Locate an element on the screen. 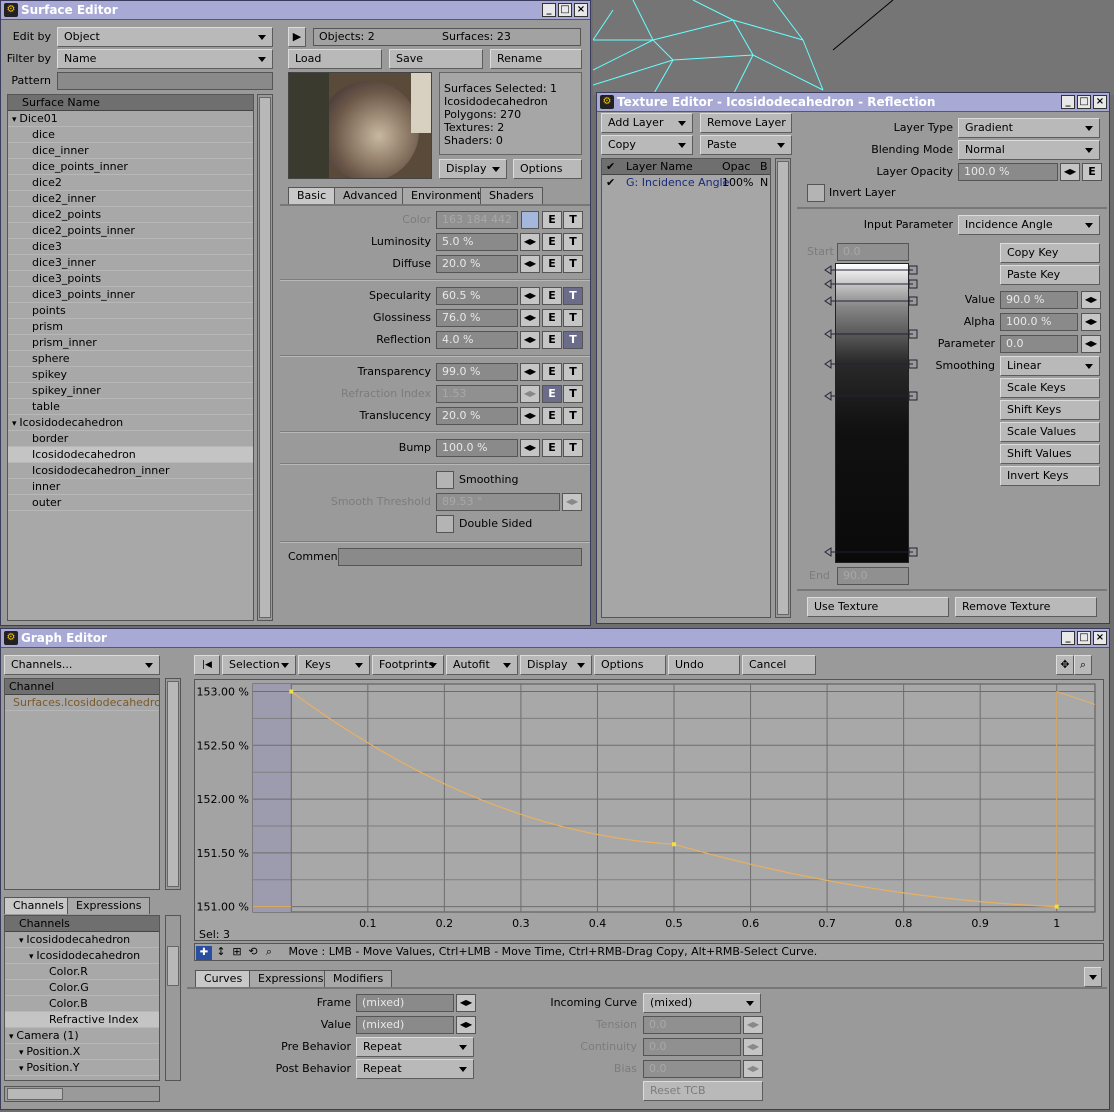 Image resolution: width=1114 pixels, height=1112 pixels. graph-editor-titlebar: ⚙ Graph Editor _ □ × is located at coordinates (555, 638).